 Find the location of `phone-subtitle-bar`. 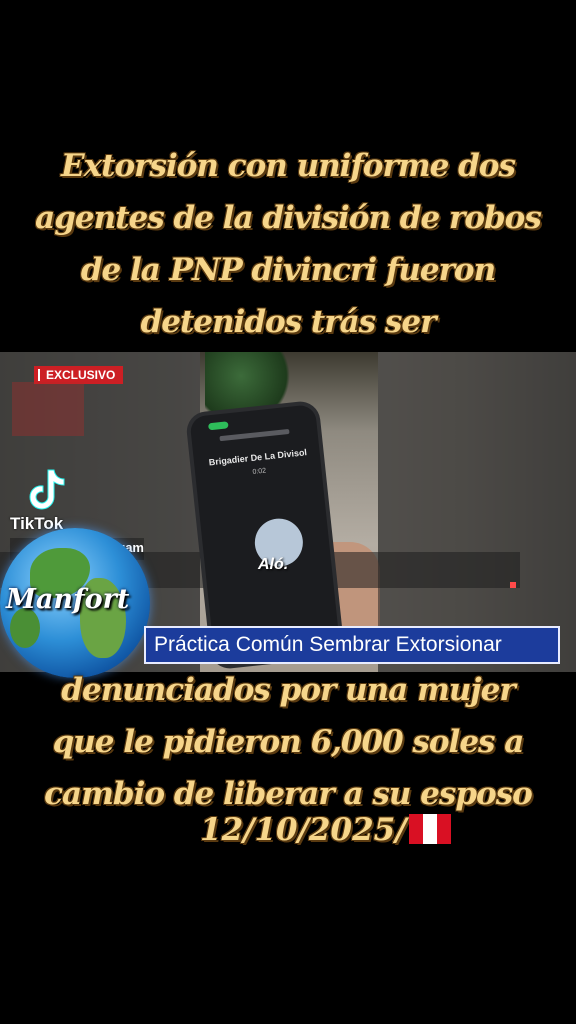

phone-subtitle-bar is located at coordinates (254, 435).